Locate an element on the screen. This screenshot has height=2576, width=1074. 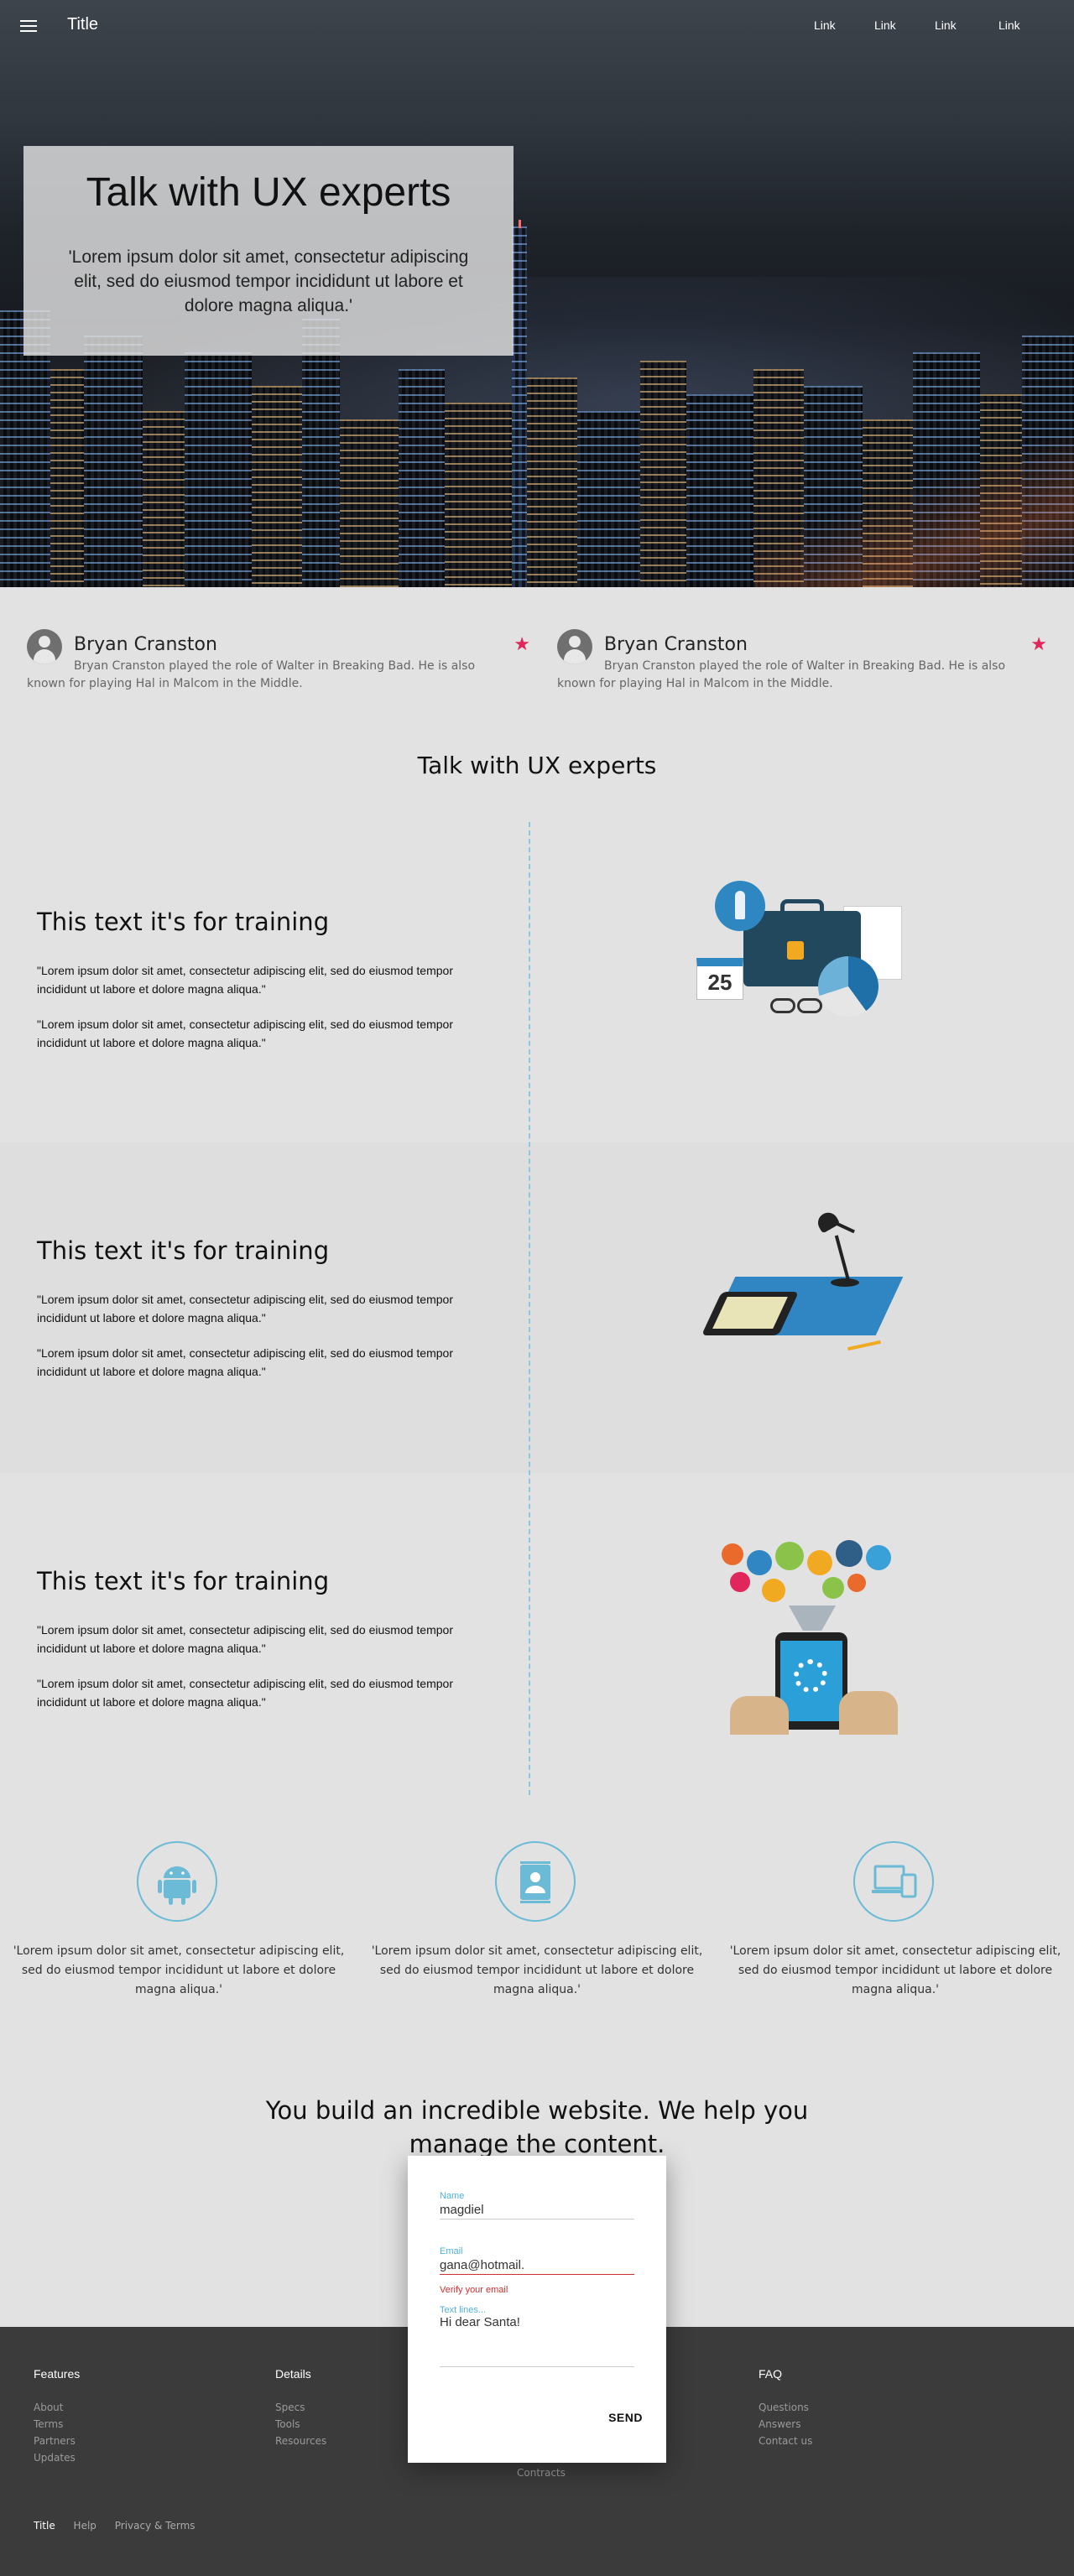
footer-column: Features About Terms Partners Updates is located at coordinates (57, 2416).